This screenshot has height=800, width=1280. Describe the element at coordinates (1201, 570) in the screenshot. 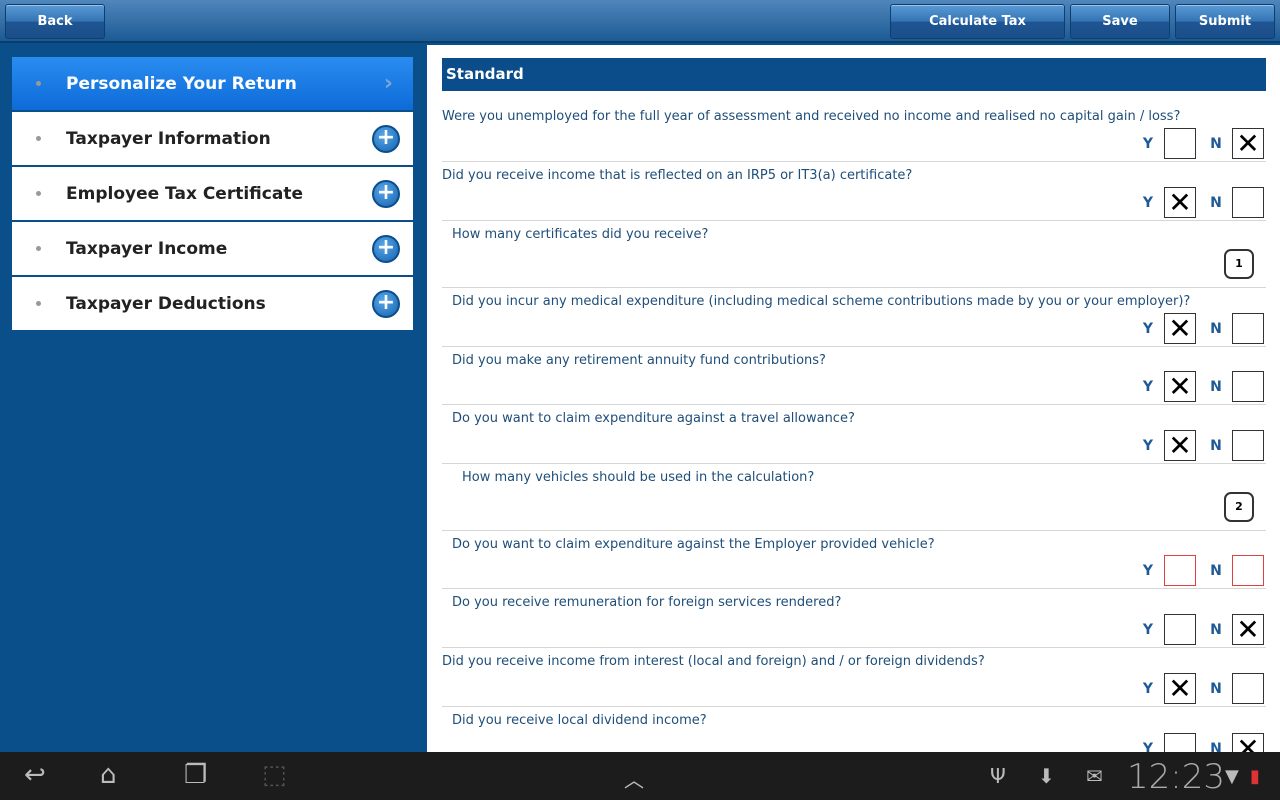

I see `yes-no-selector: Y N` at that location.